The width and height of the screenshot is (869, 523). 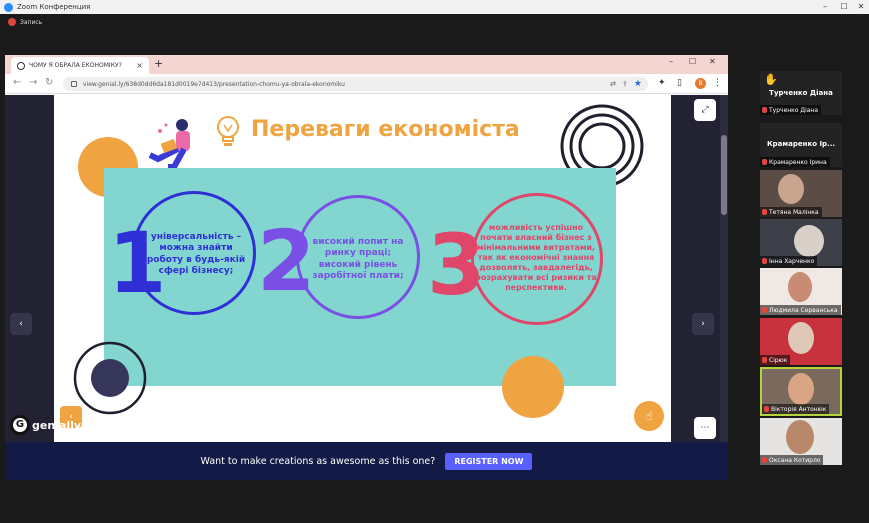 I want to click on translate-icon: ⇄, so click(x=613, y=84).